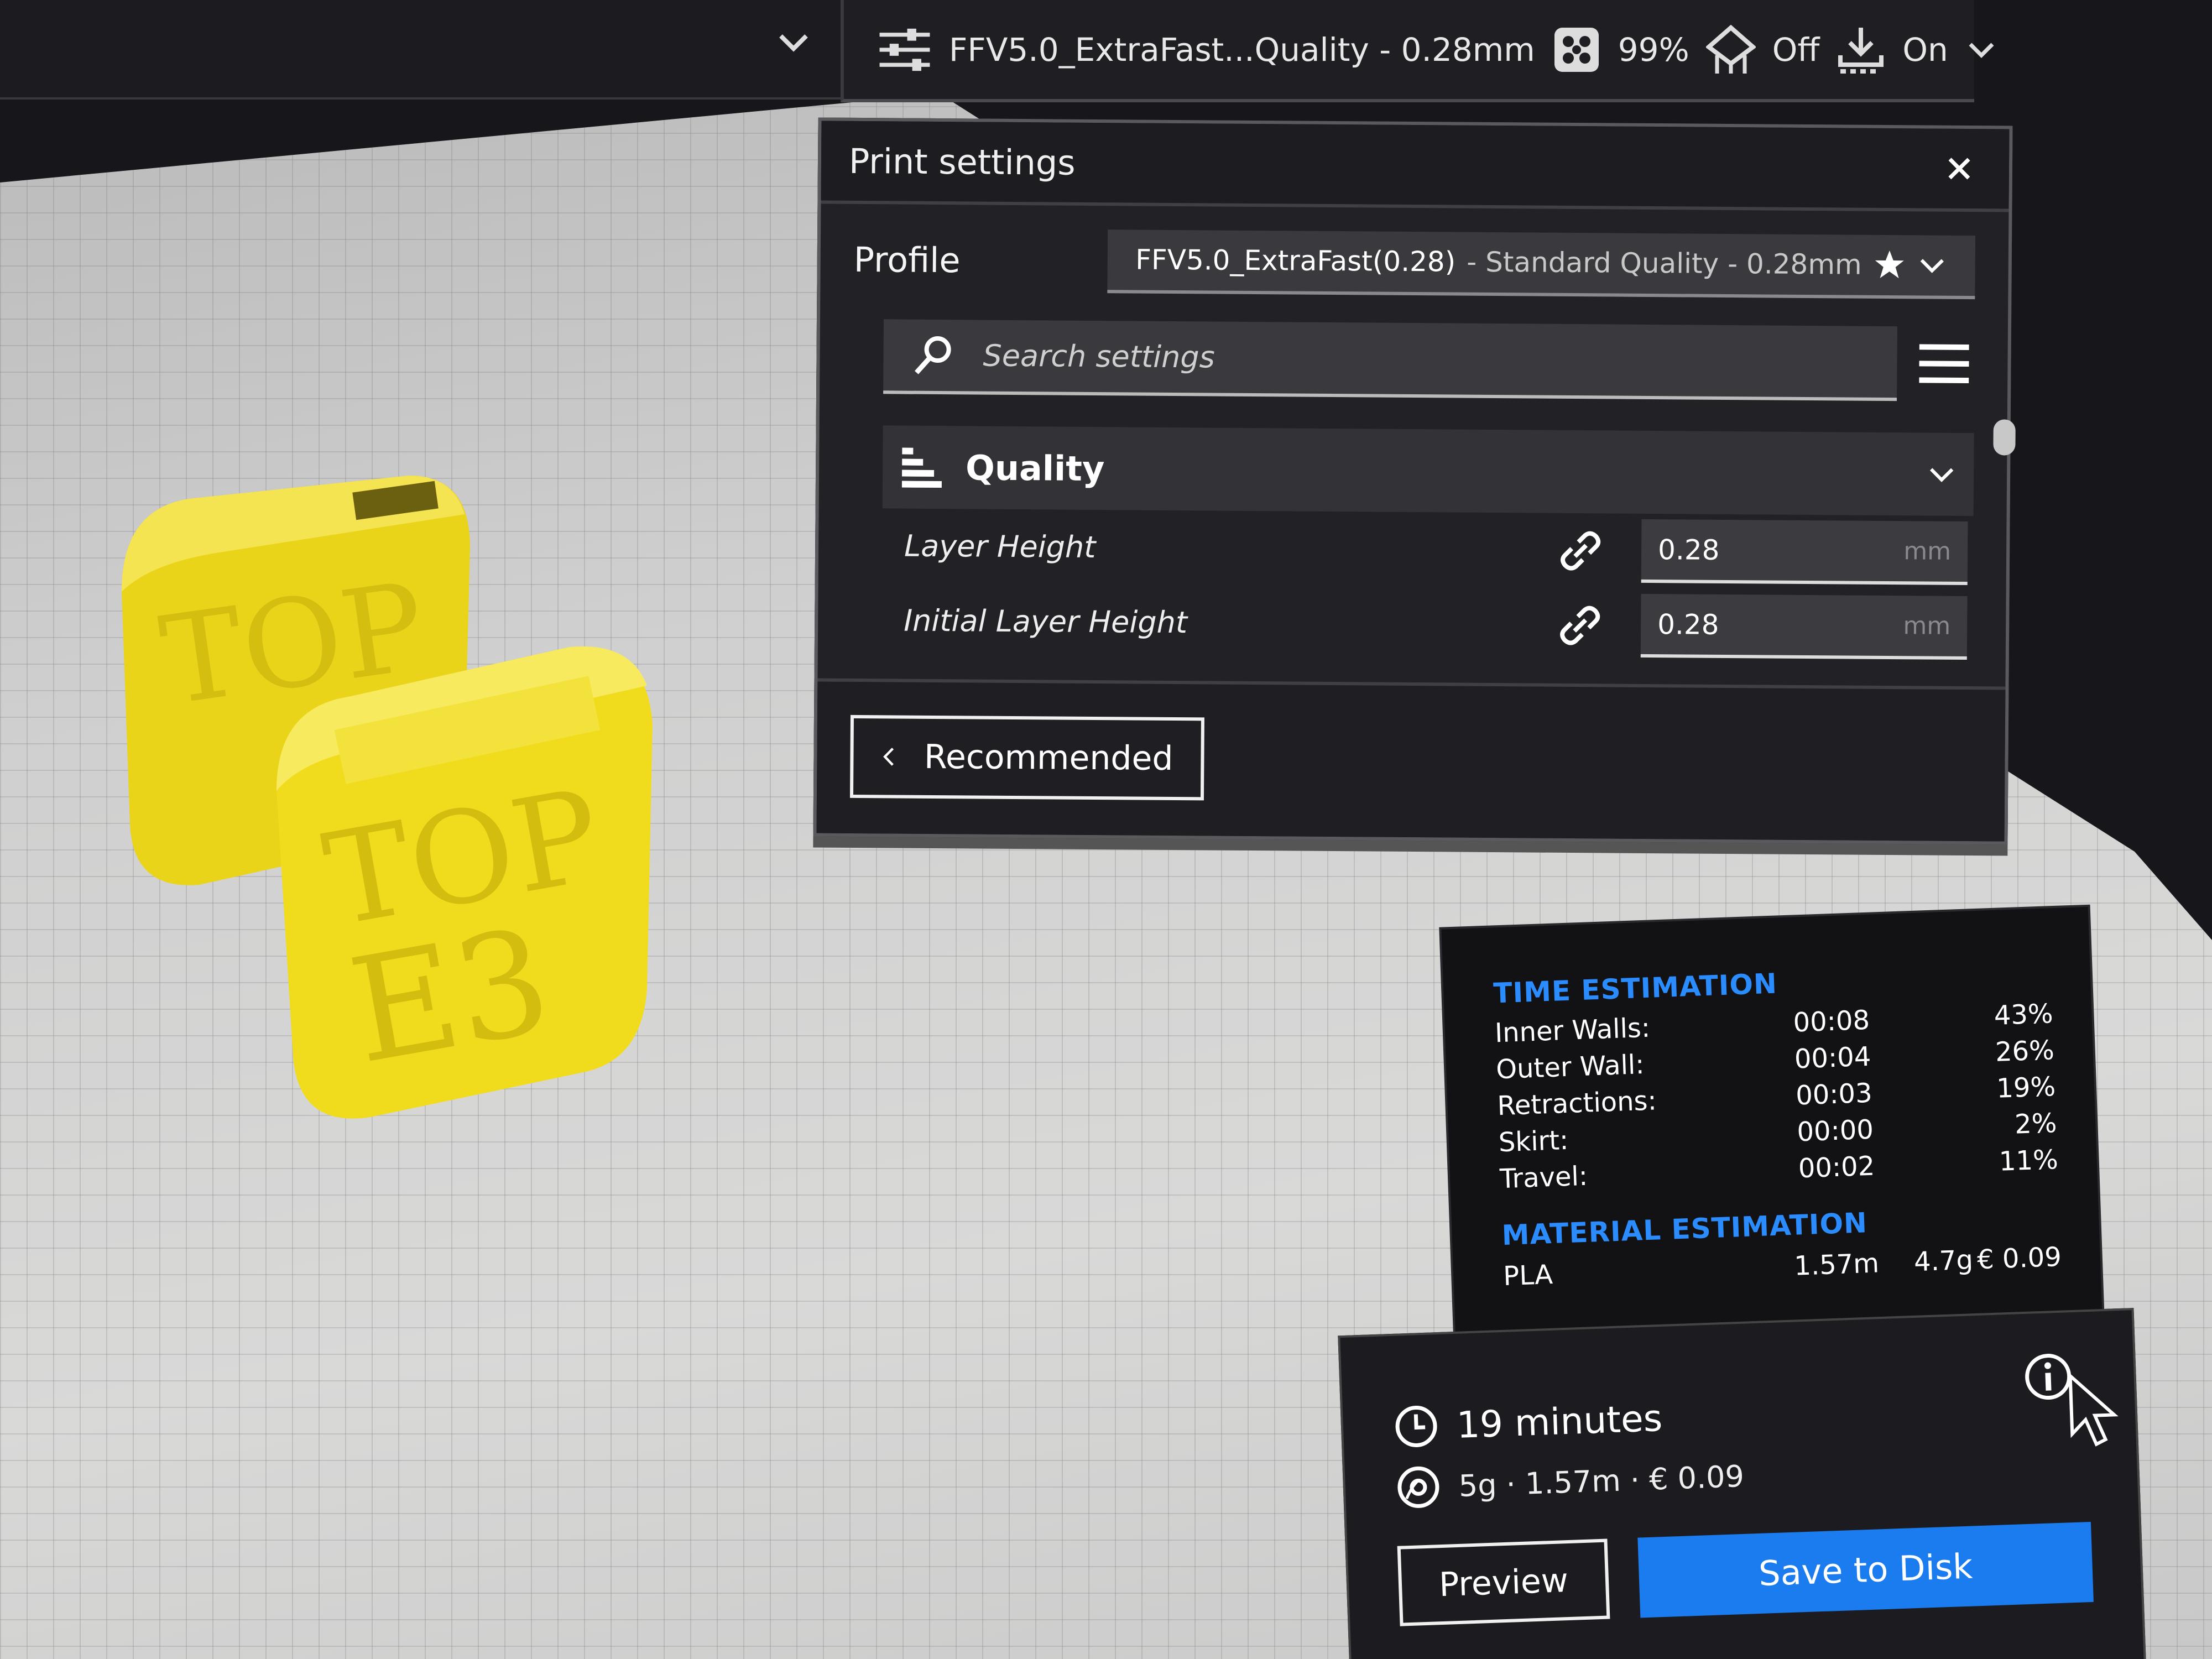  I want to click on infill-icon, so click(1576, 50).